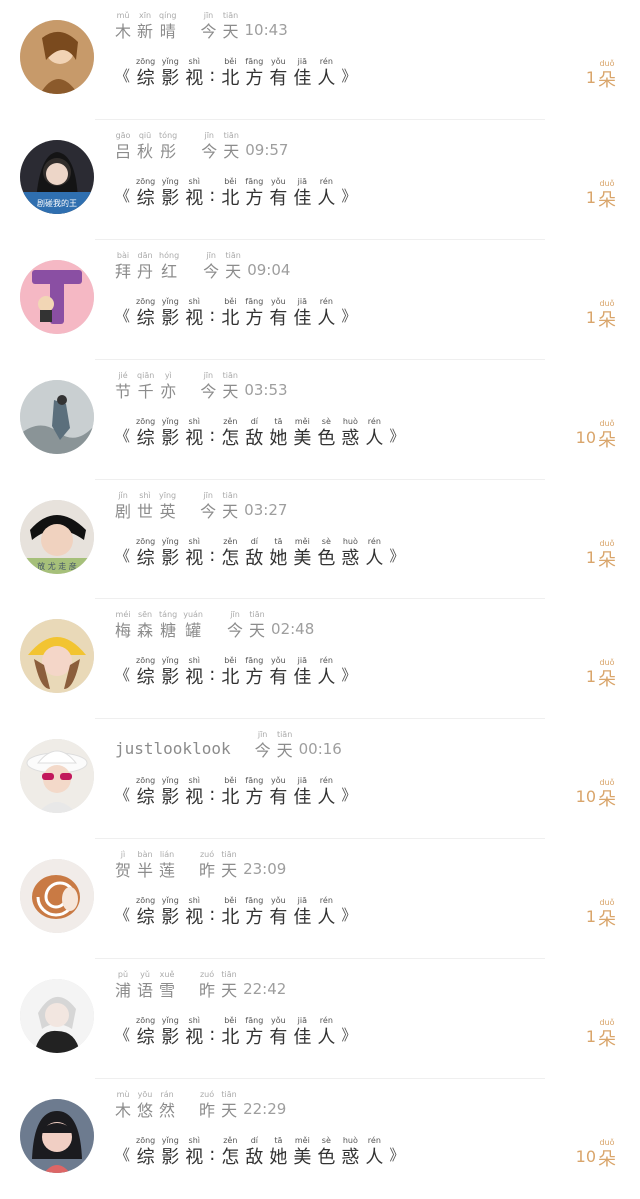  Describe the element at coordinates (145, 318) in the screenshot. I see `hanzi-character: 综` at that location.